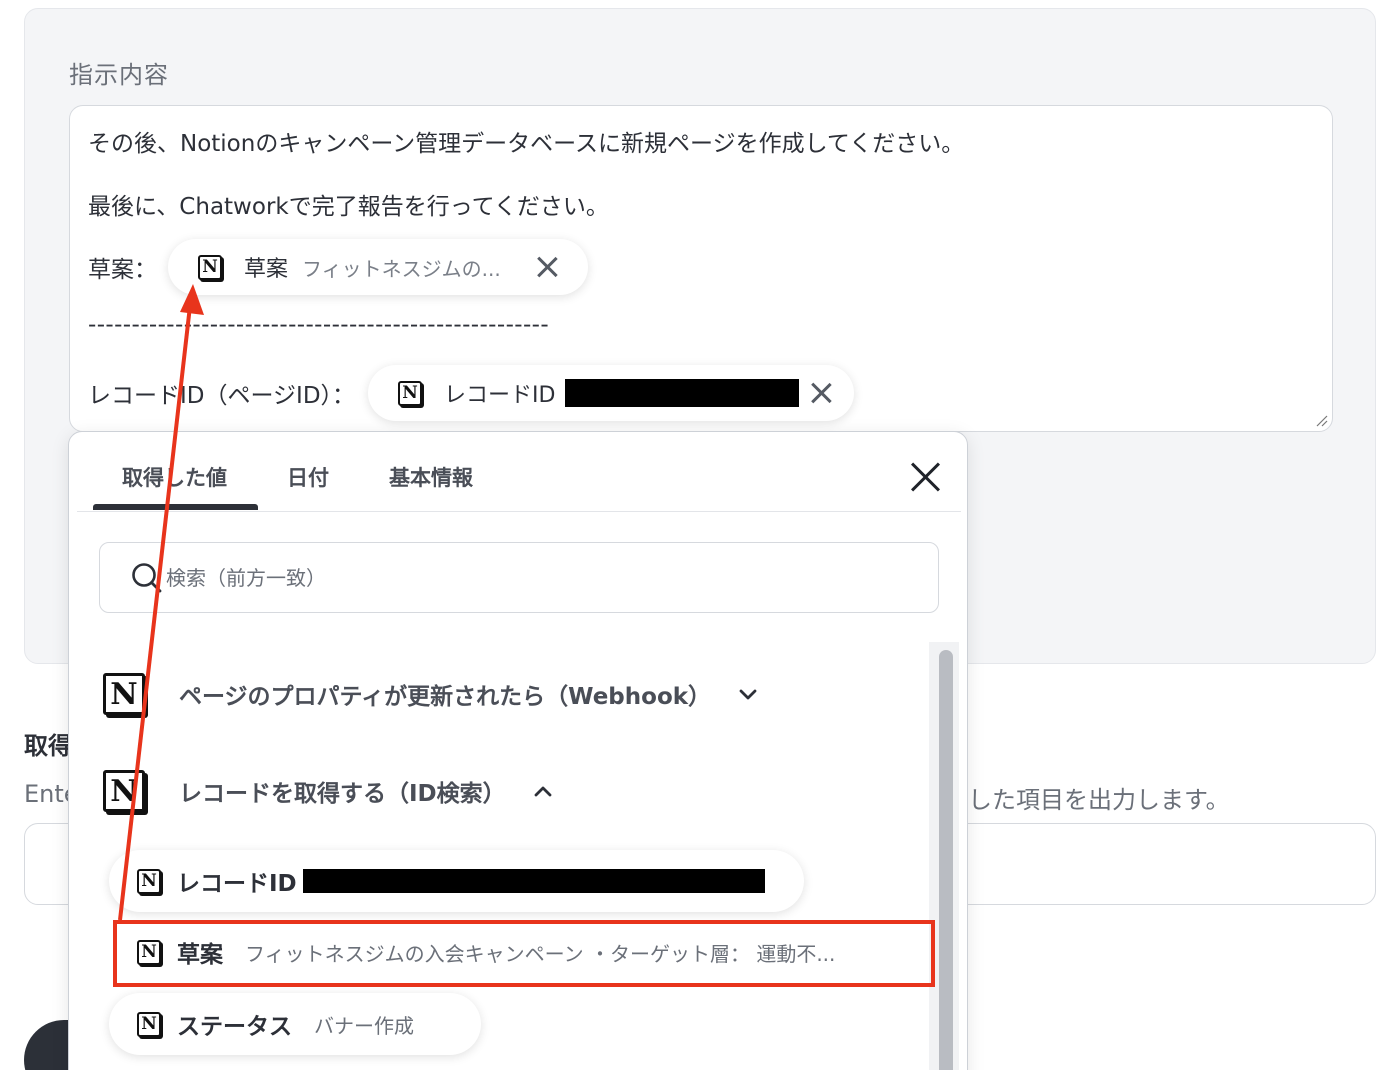  What do you see at coordinates (519, 472) in the screenshot?
I see `picker-tabs: 取得した値 日付 基本情報` at bounding box center [519, 472].